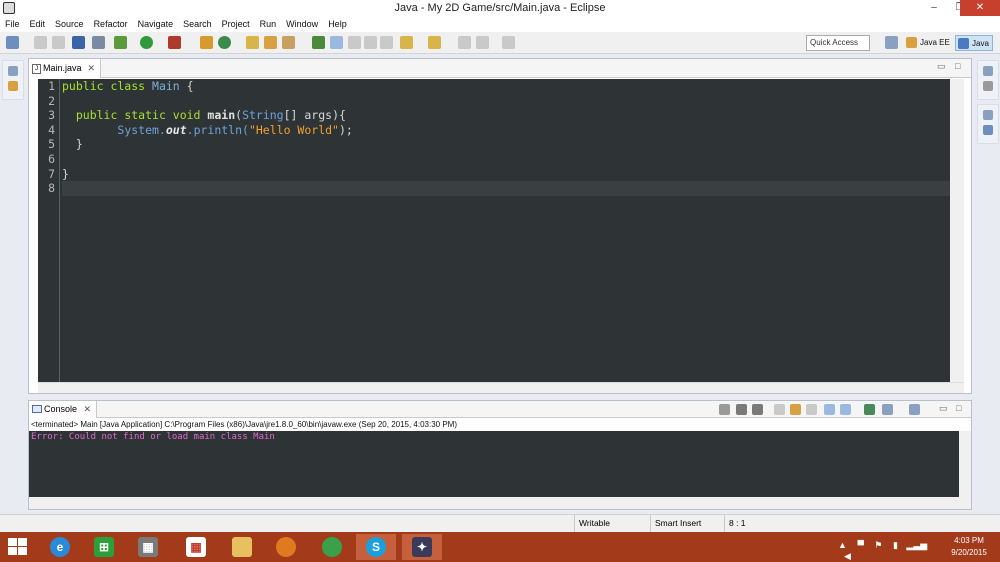 This screenshot has width=1000, height=562. I want to click on line-number: 6, so click(51, 158).